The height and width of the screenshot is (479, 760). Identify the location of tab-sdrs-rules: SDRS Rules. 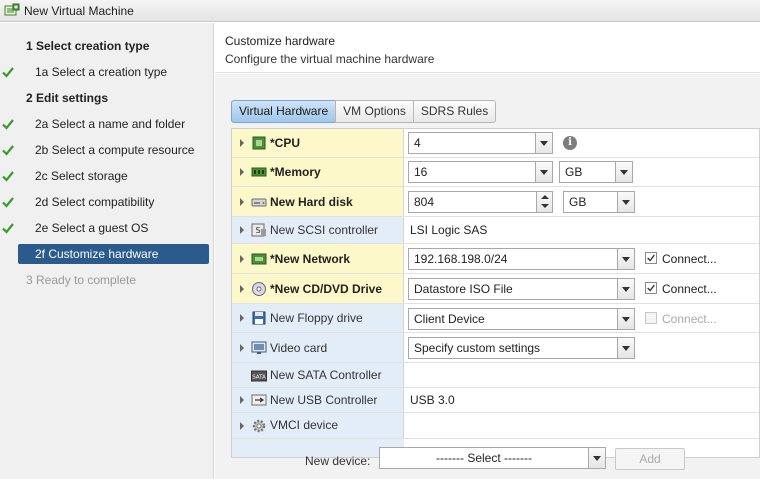
(454, 111).